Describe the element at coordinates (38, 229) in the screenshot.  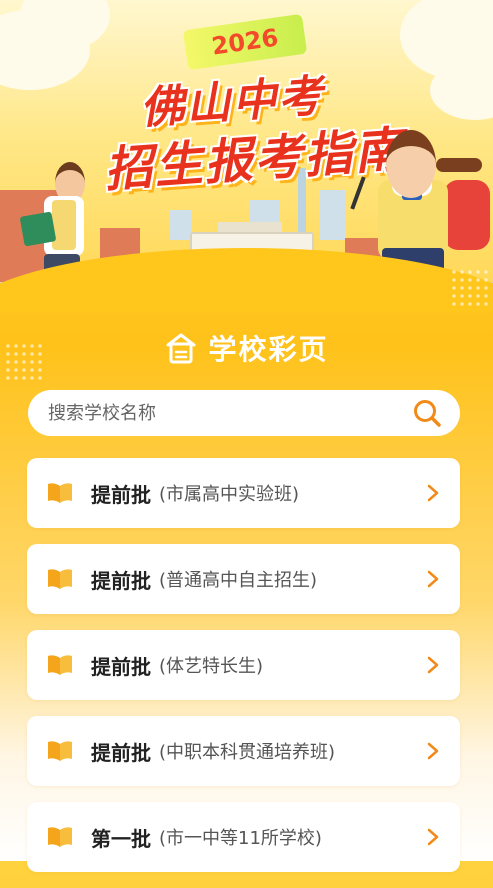
I see `boy-book` at that location.